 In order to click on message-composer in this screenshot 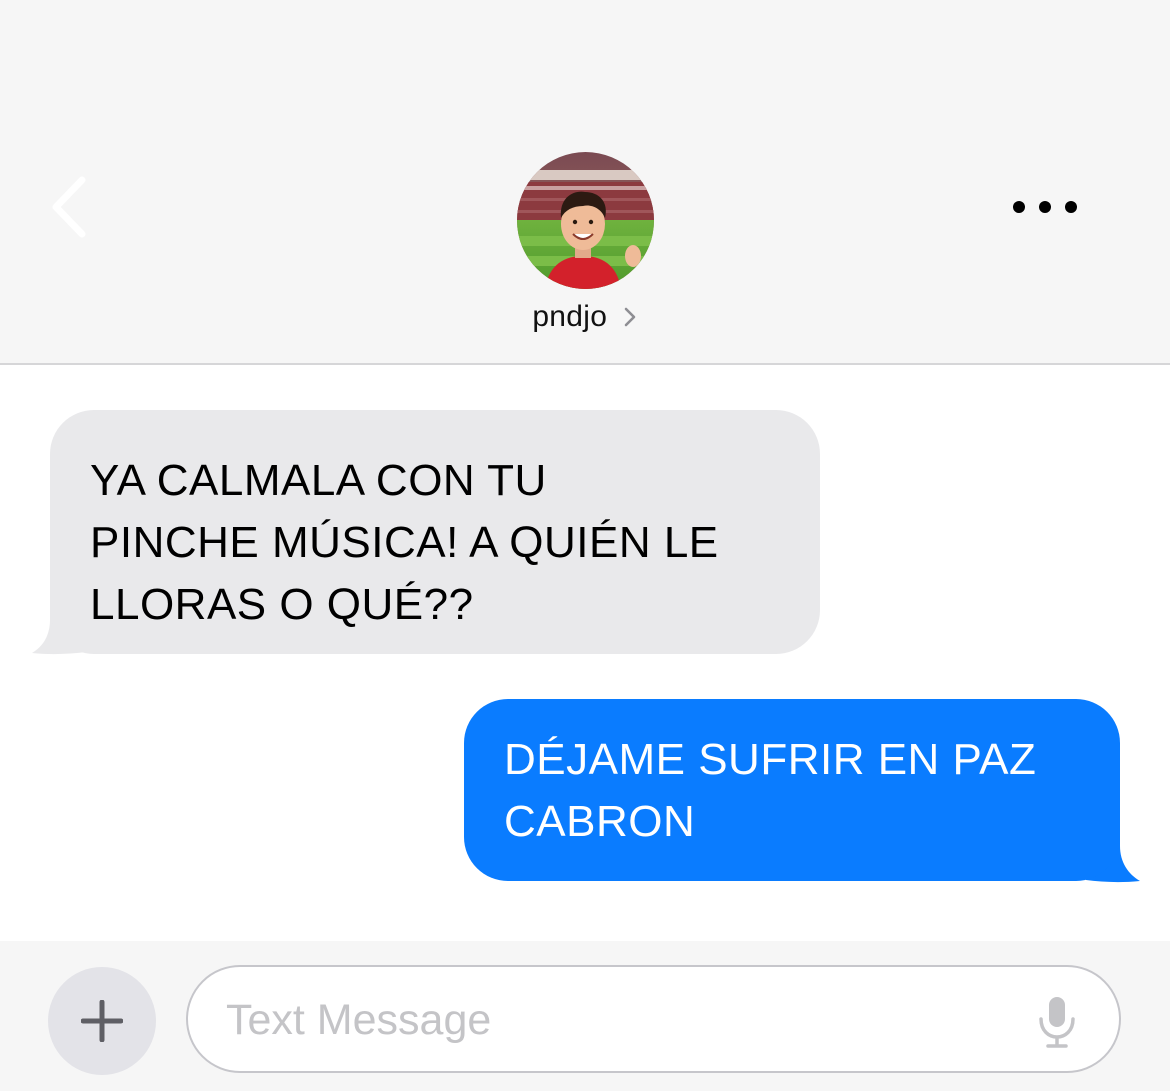, I will do `click(585, 1016)`.